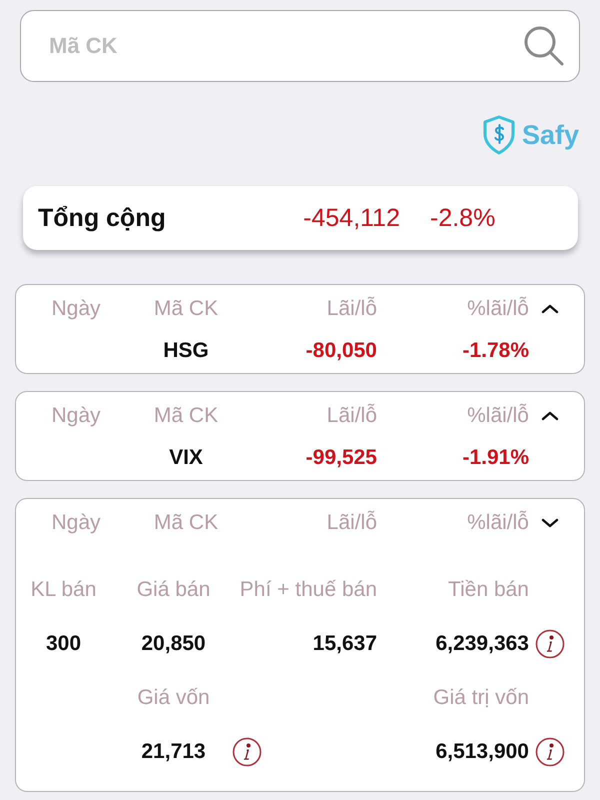 The height and width of the screenshot is (800, 600). What do you see at coordinates (495, 351) in the screenshot?
I see `profit-percent: -1.78%` at bounding box center [495, 351].